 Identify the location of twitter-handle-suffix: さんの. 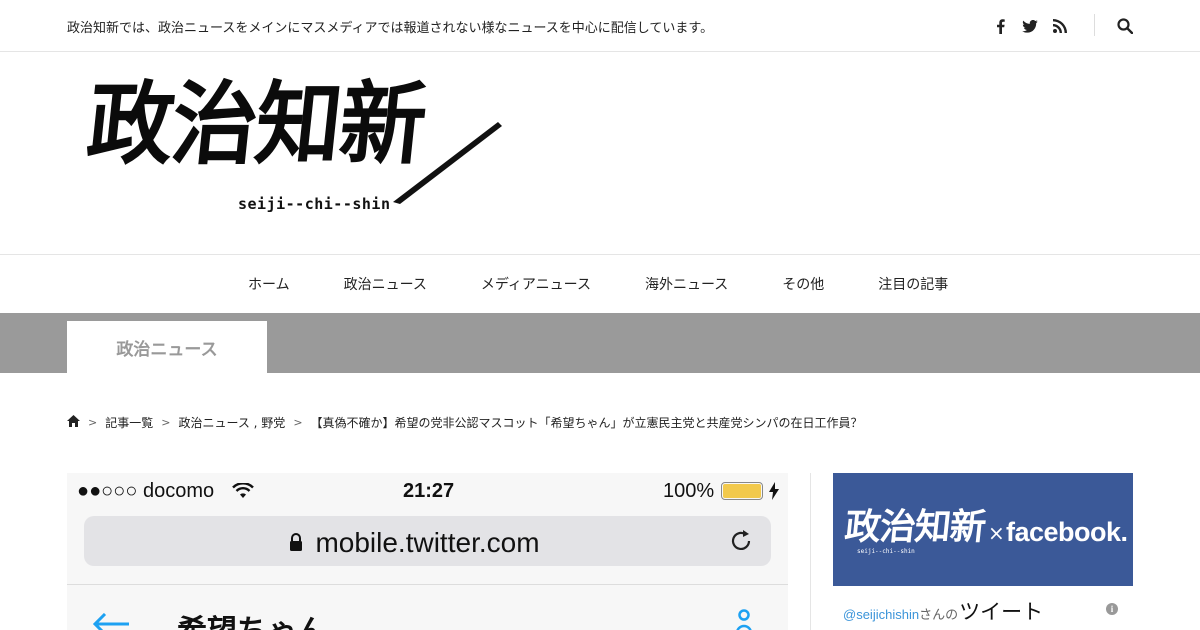
(939, 615).